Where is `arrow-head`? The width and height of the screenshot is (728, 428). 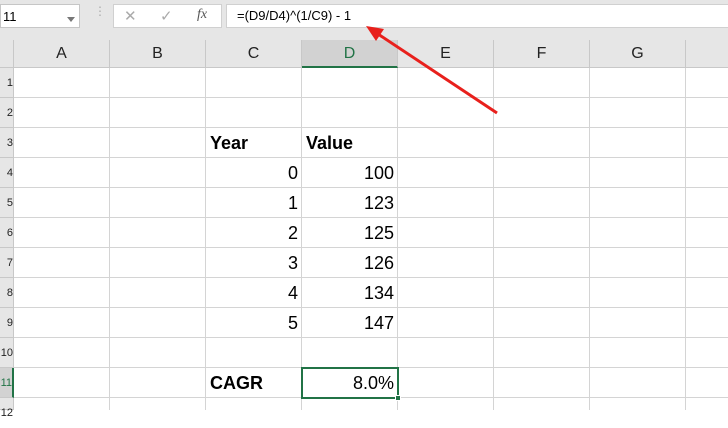
arrow-head is located at coordinates (375, 33).